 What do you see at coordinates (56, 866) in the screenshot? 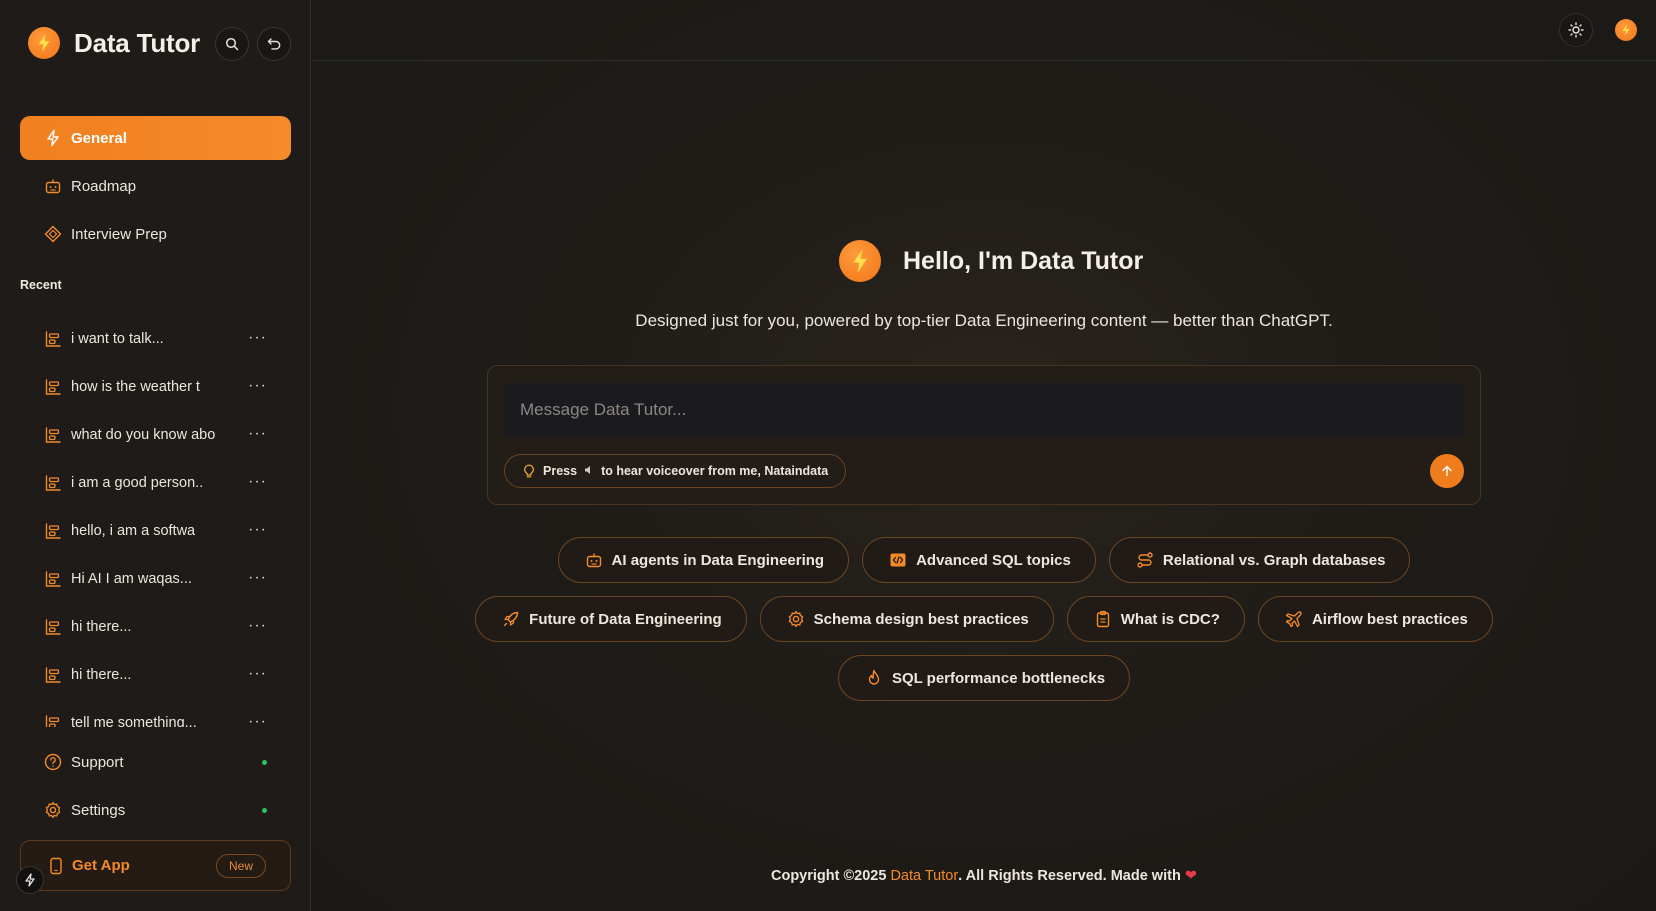
I see `smartphone-icon` at bounding box center [56, 866].